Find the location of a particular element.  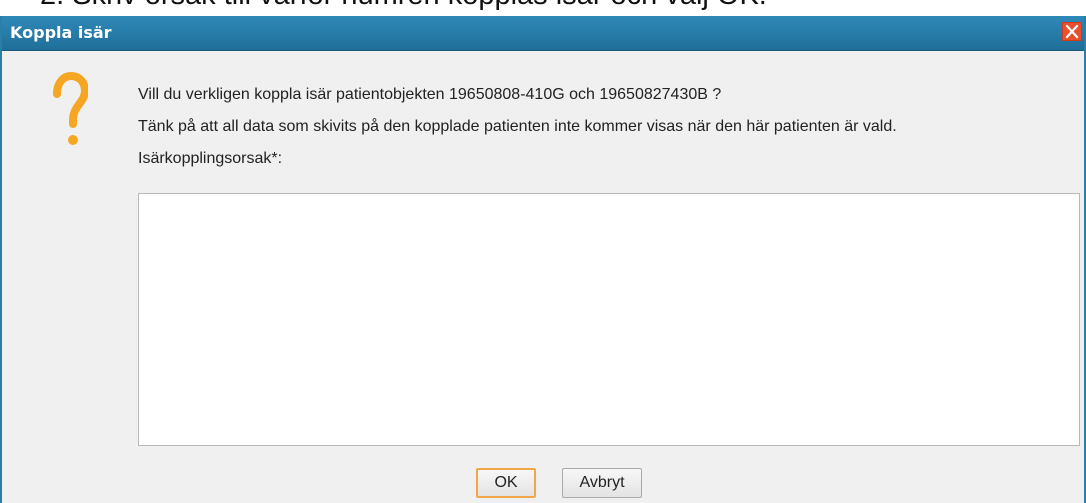

close-button is located at coordinates (1072, 31).